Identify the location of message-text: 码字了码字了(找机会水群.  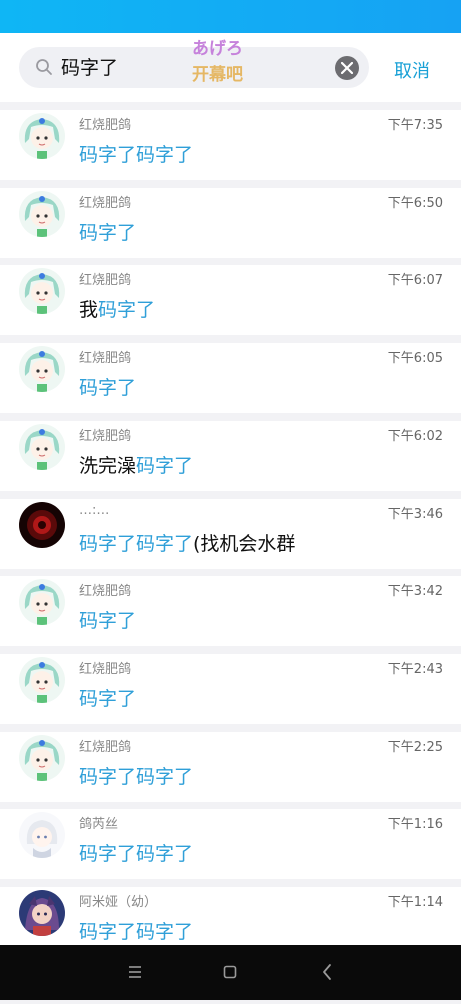
(187, 542).